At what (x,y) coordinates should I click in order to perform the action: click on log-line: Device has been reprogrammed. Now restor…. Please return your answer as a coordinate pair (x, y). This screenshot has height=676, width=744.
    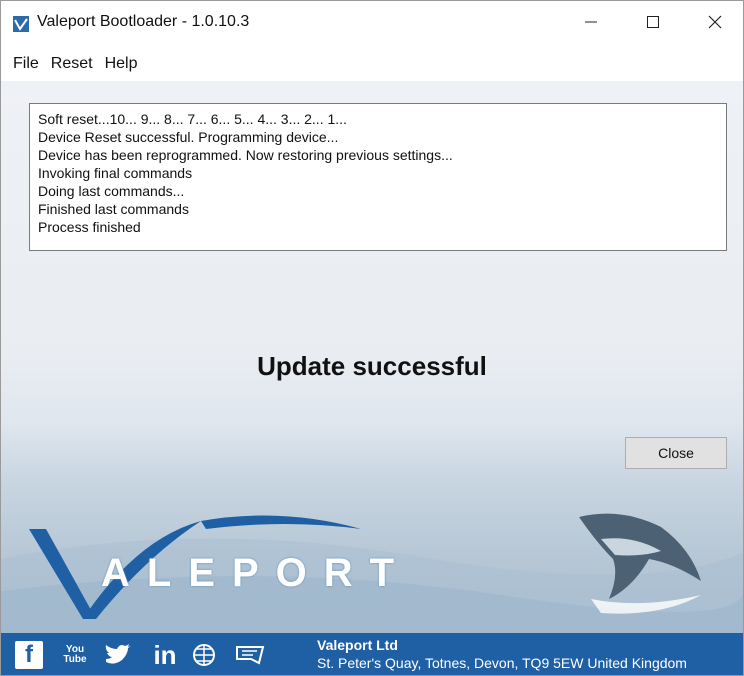
    Looking at the image, I should click on (245, 155).